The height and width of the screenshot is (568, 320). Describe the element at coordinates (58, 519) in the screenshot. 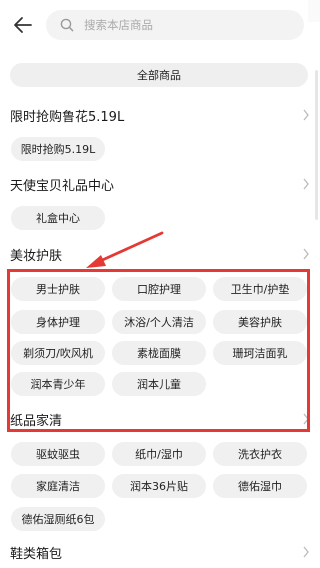

I see `subcategory-chip: 德佑湿厕纸6包` at that location.